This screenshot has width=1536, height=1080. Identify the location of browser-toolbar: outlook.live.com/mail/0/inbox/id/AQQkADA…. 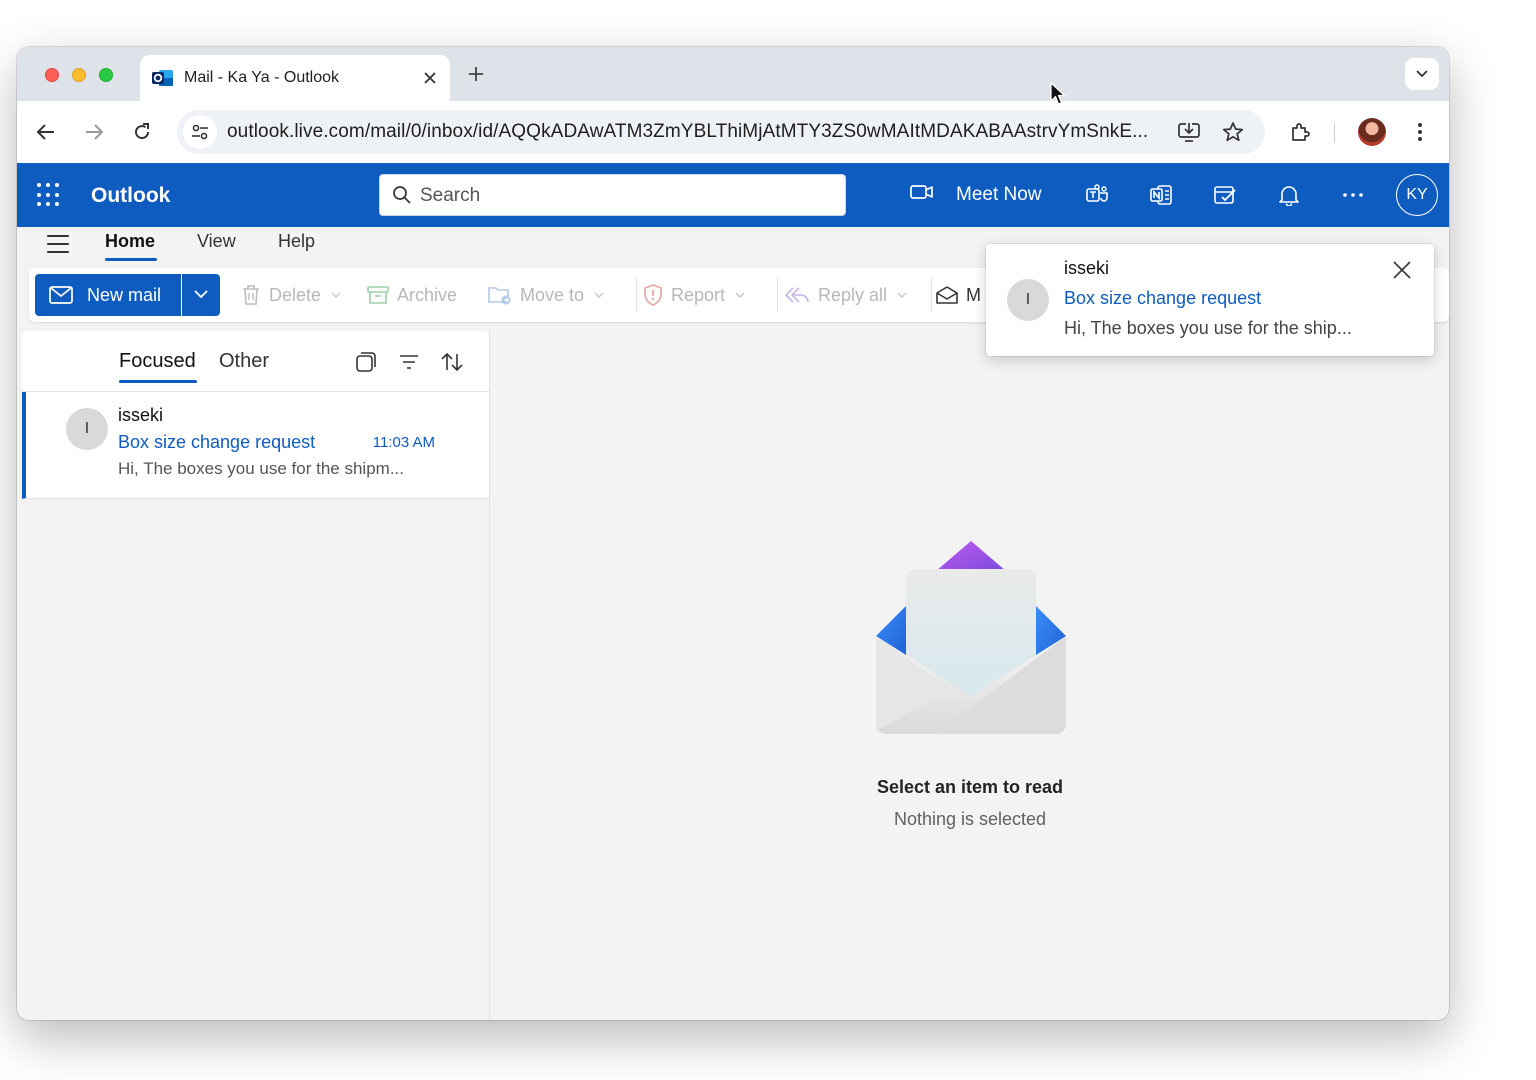
(733, 132).